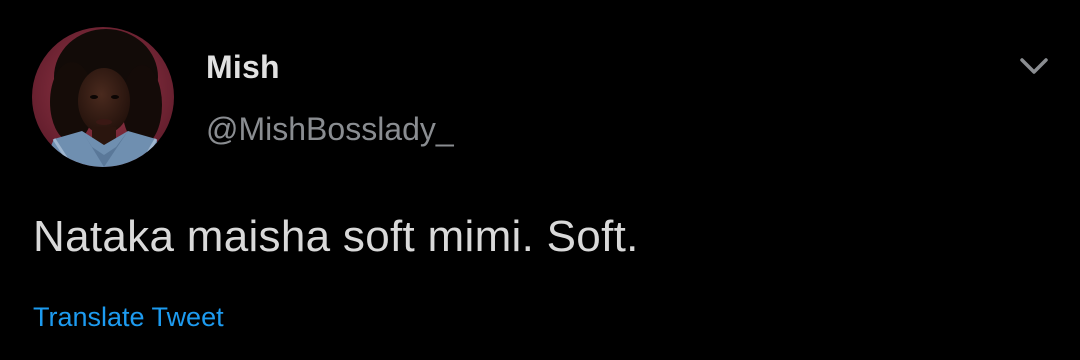 The image size is (1080, 360). I want to click on tweet-text: Nataka maisha soft mimi. Soft., so click(336, 236).